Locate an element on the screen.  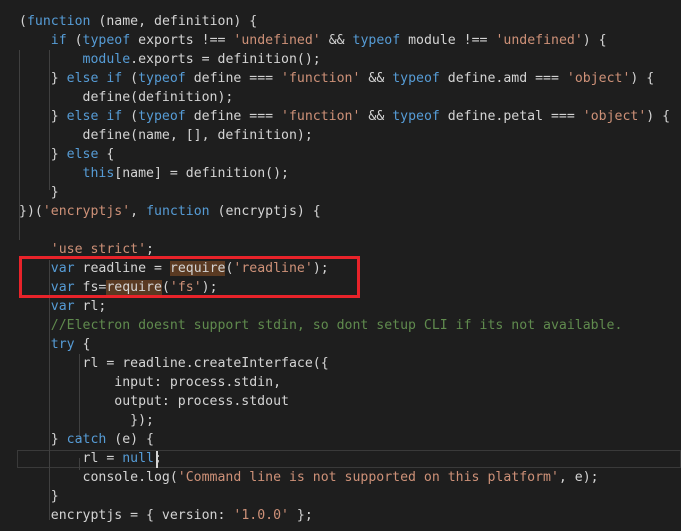
text-cursor is located at coordinates (157, 459).